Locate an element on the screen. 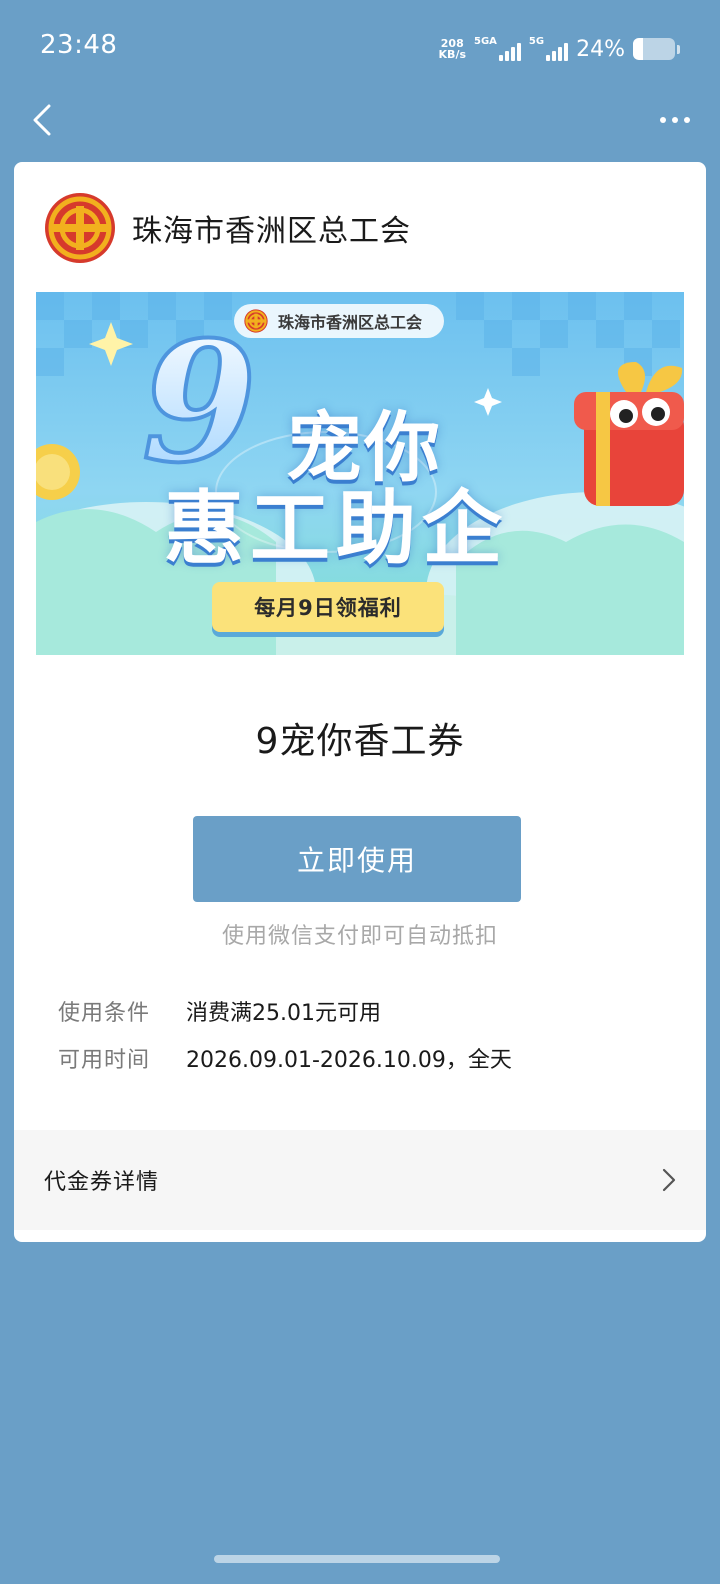 The image size is (720, 1584). conditions-row: 使用条件 消费满25.01元可用 is located at coordinates (219, 1011).